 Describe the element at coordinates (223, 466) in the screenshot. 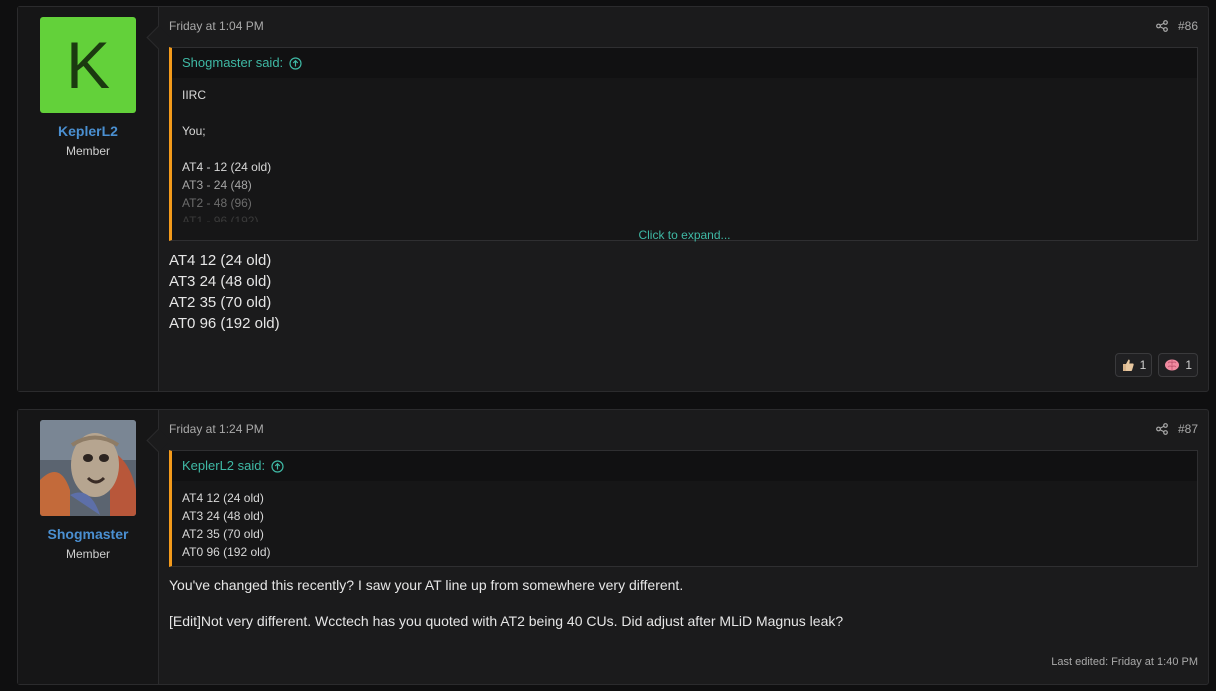

I see `quote-author: KeplerL2 said:` at that location.